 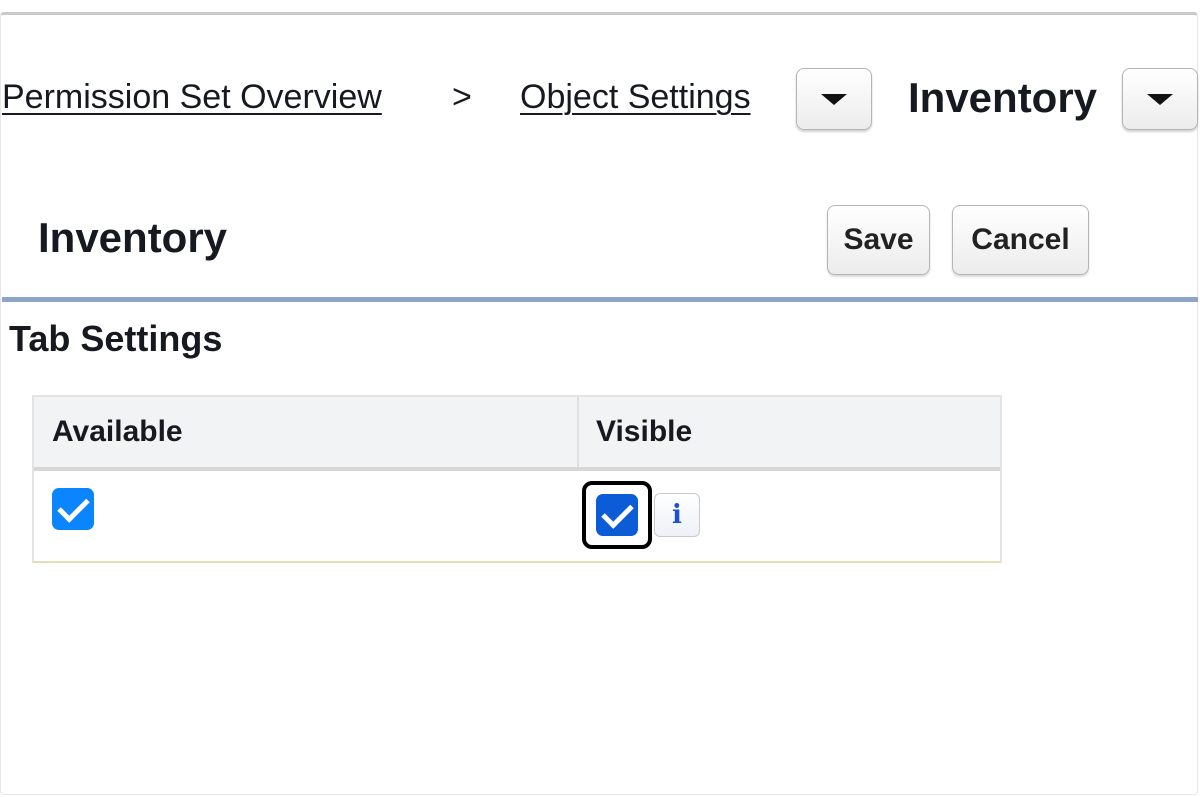 What do you see at coordinates (878, 240) in the screenshot?
I see `save-button: Save` at bounding box center [878, 240].